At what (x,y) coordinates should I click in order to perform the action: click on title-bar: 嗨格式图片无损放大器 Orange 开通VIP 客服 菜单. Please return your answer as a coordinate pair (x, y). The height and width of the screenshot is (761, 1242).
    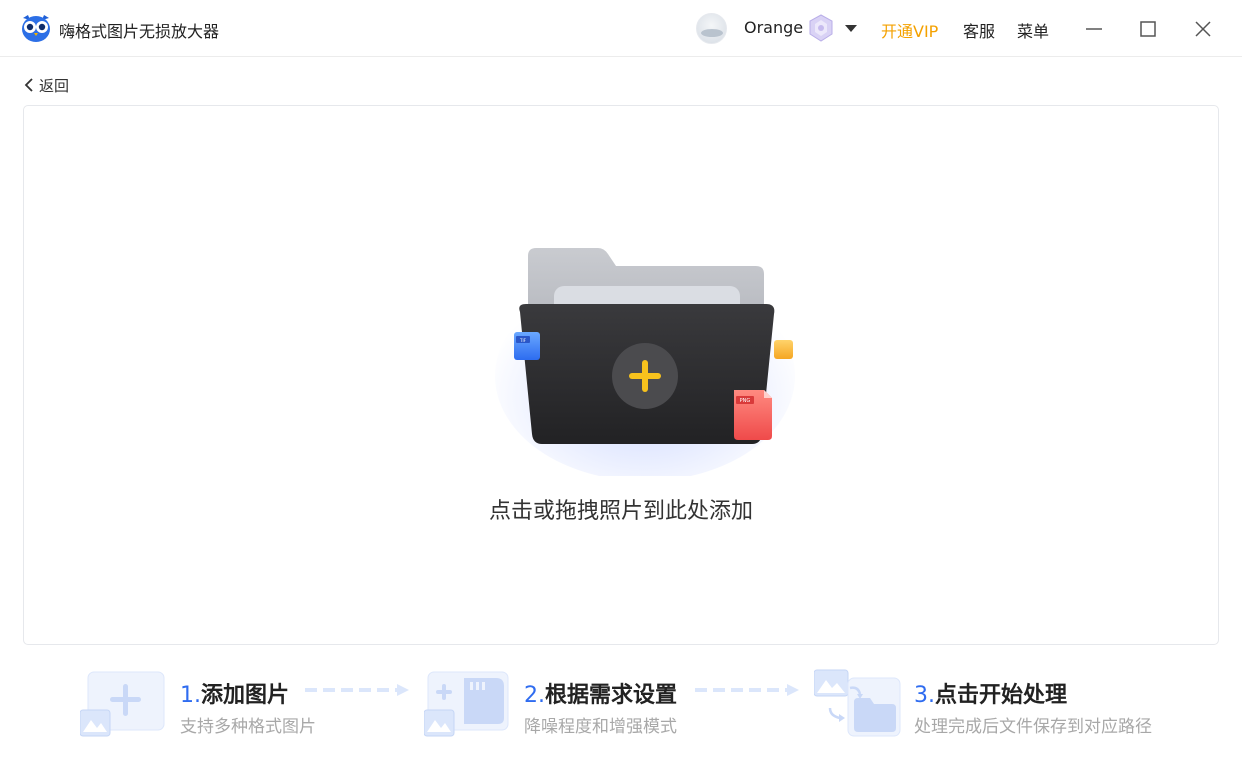
    Looking at the image, I should click on (621, 28).